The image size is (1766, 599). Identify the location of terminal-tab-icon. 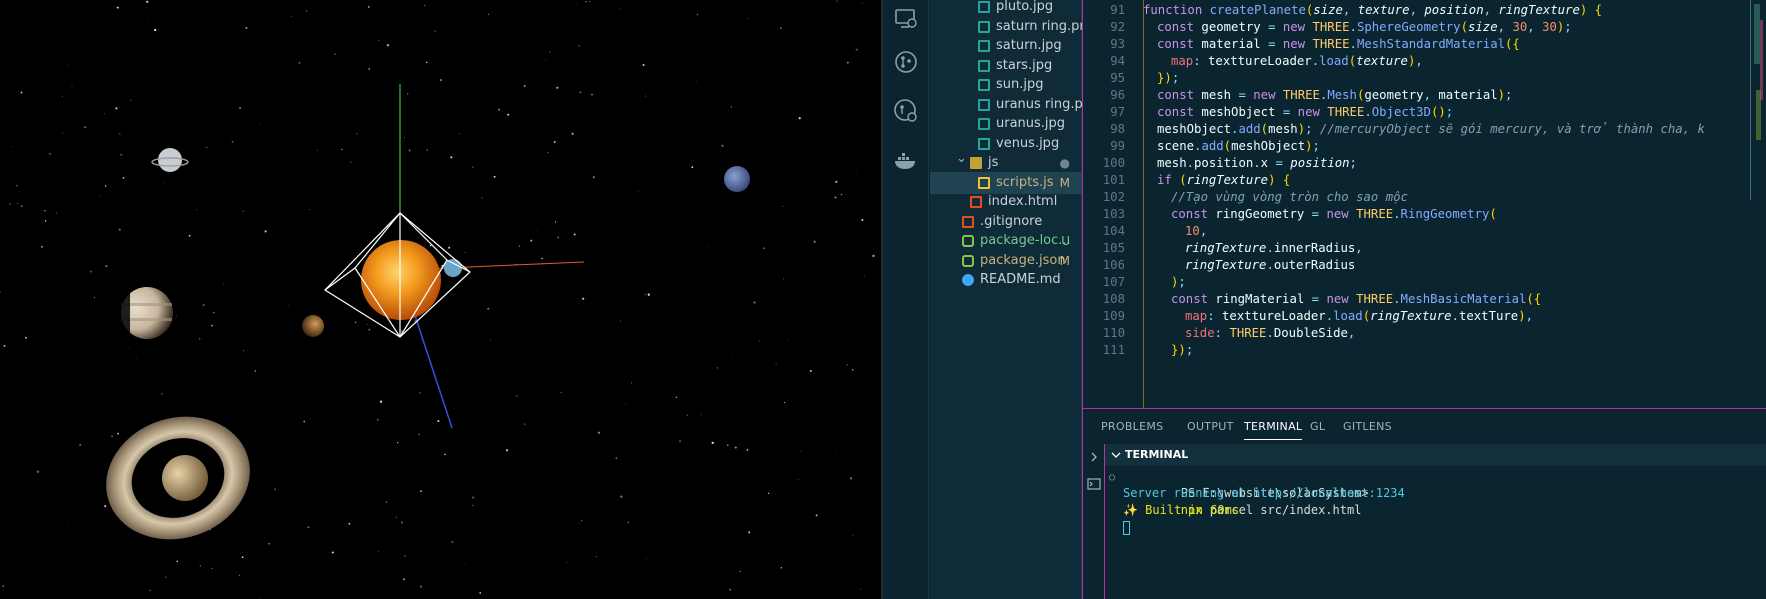
(1094, 484).